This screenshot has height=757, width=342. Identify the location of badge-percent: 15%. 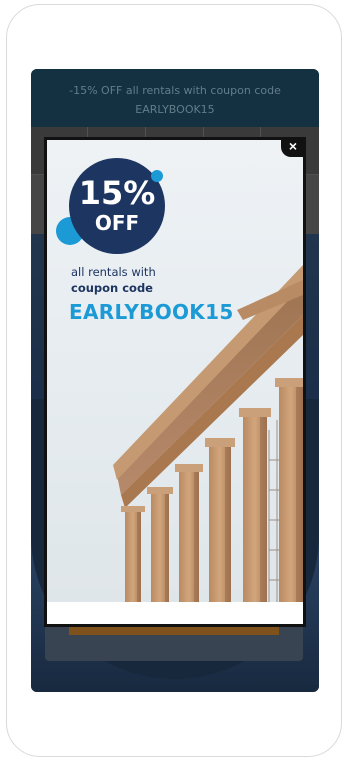
(117, 193).